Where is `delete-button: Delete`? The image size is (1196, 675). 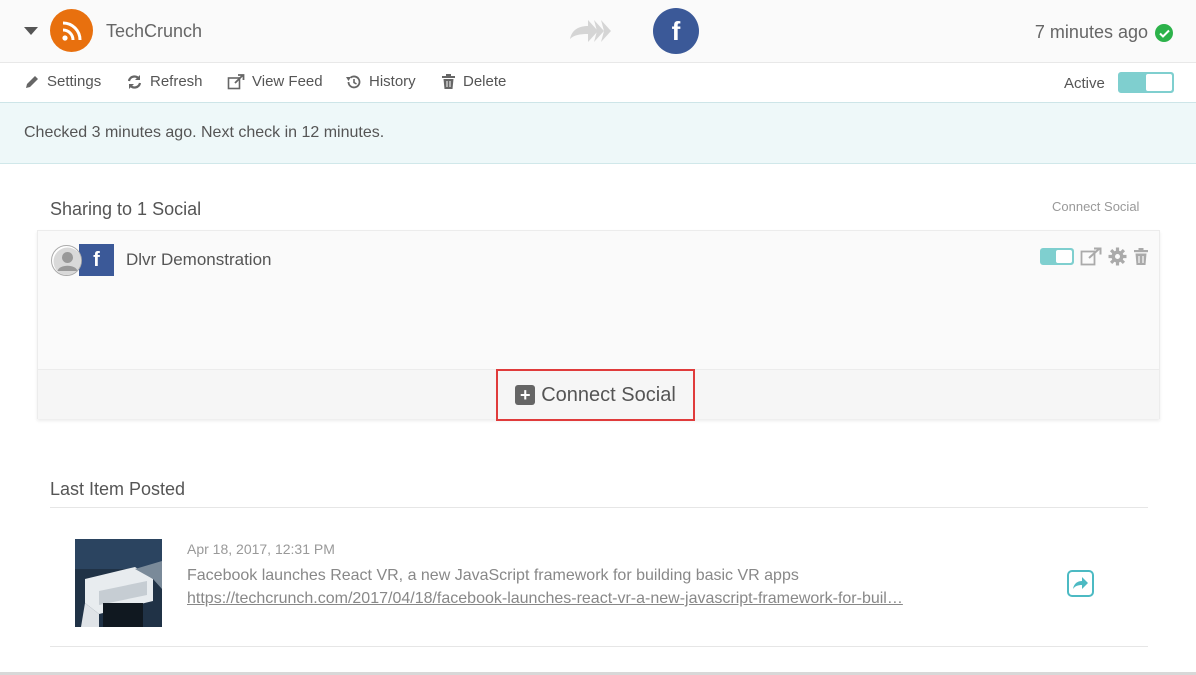
delete-button: Delete is located at coordinates (473, 81).